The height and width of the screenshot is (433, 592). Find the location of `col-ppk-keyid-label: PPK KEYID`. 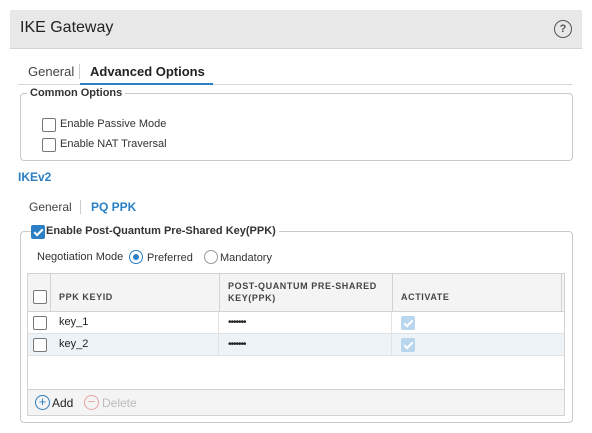

col-ppk-keyid-label: PPK KEYID is located at coordinates (86, 297).